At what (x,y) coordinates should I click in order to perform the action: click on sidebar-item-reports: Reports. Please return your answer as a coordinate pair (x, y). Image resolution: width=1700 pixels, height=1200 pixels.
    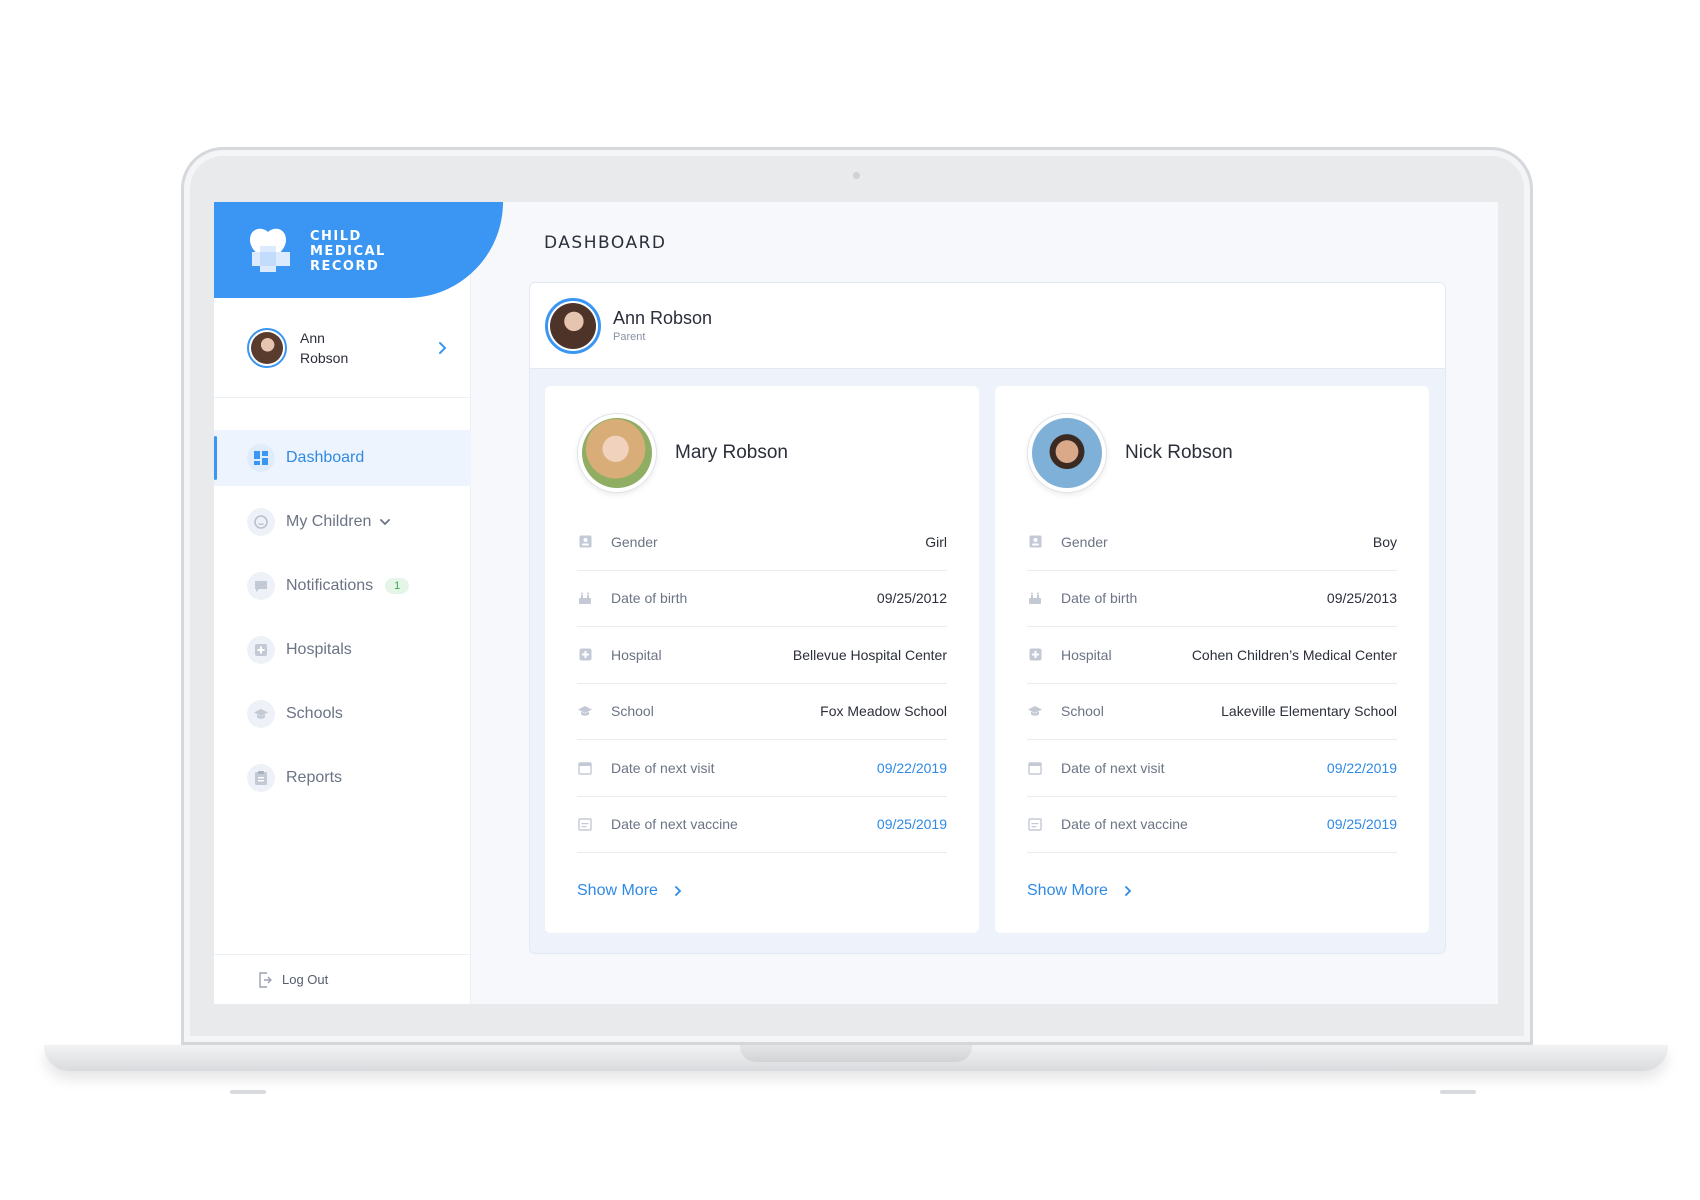
    Looking at the image, I should click on (342, 778).